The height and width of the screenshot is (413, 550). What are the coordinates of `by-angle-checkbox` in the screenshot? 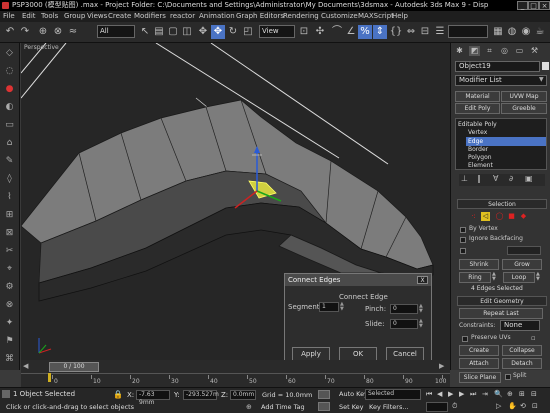 It's located at (463, 251).